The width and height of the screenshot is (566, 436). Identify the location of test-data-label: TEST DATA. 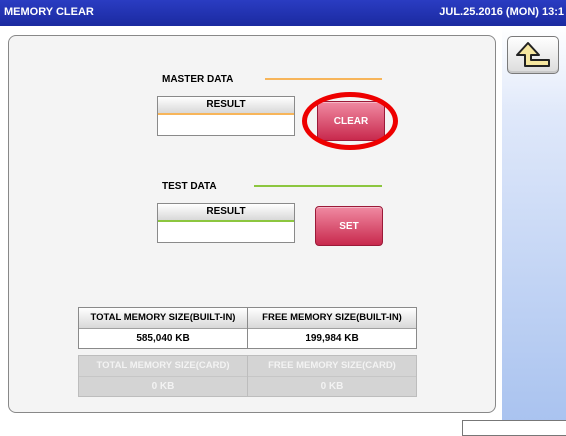
(189, 186).